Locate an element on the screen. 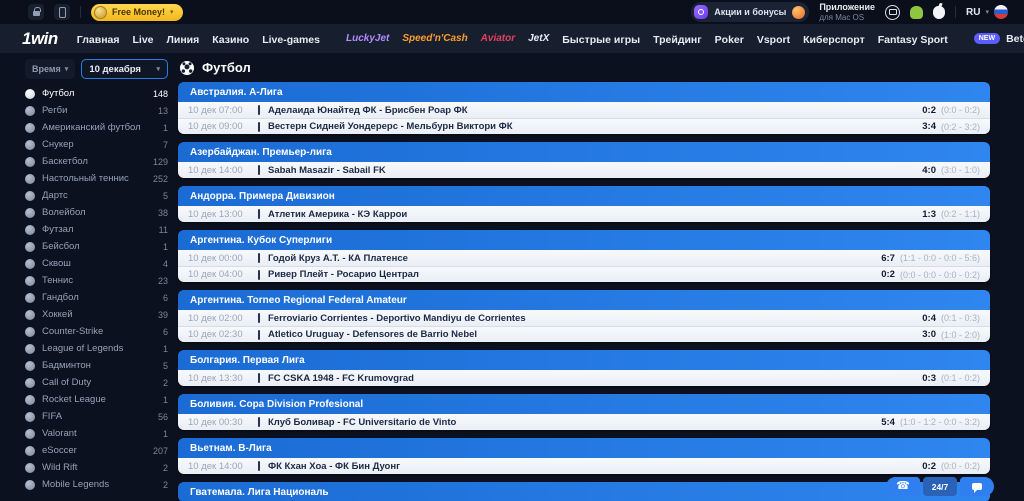 The height and width of the screenshot is (501, 1024). hockey-icon is located at coordinates (30, 314).